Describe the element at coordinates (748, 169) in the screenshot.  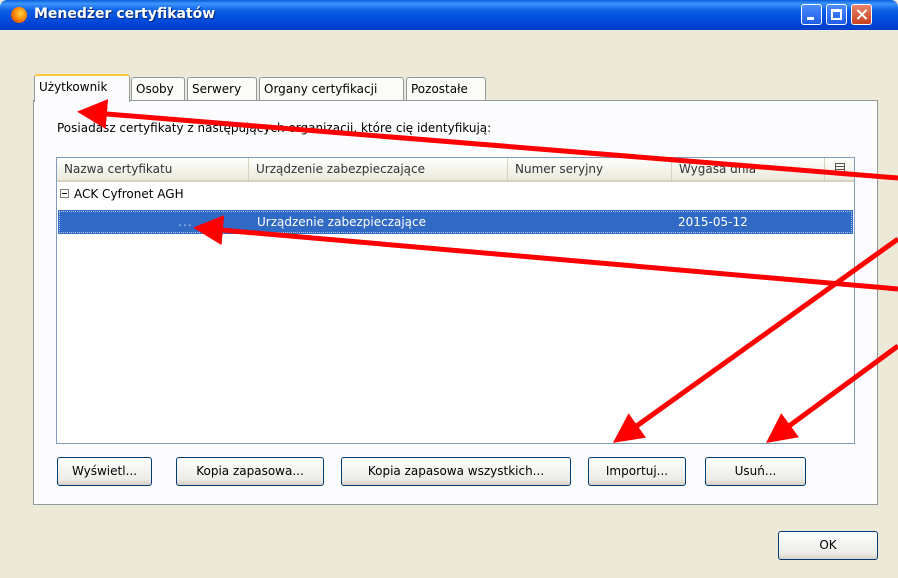
I see `column-header-expires: Wygasa dnia` at that location.